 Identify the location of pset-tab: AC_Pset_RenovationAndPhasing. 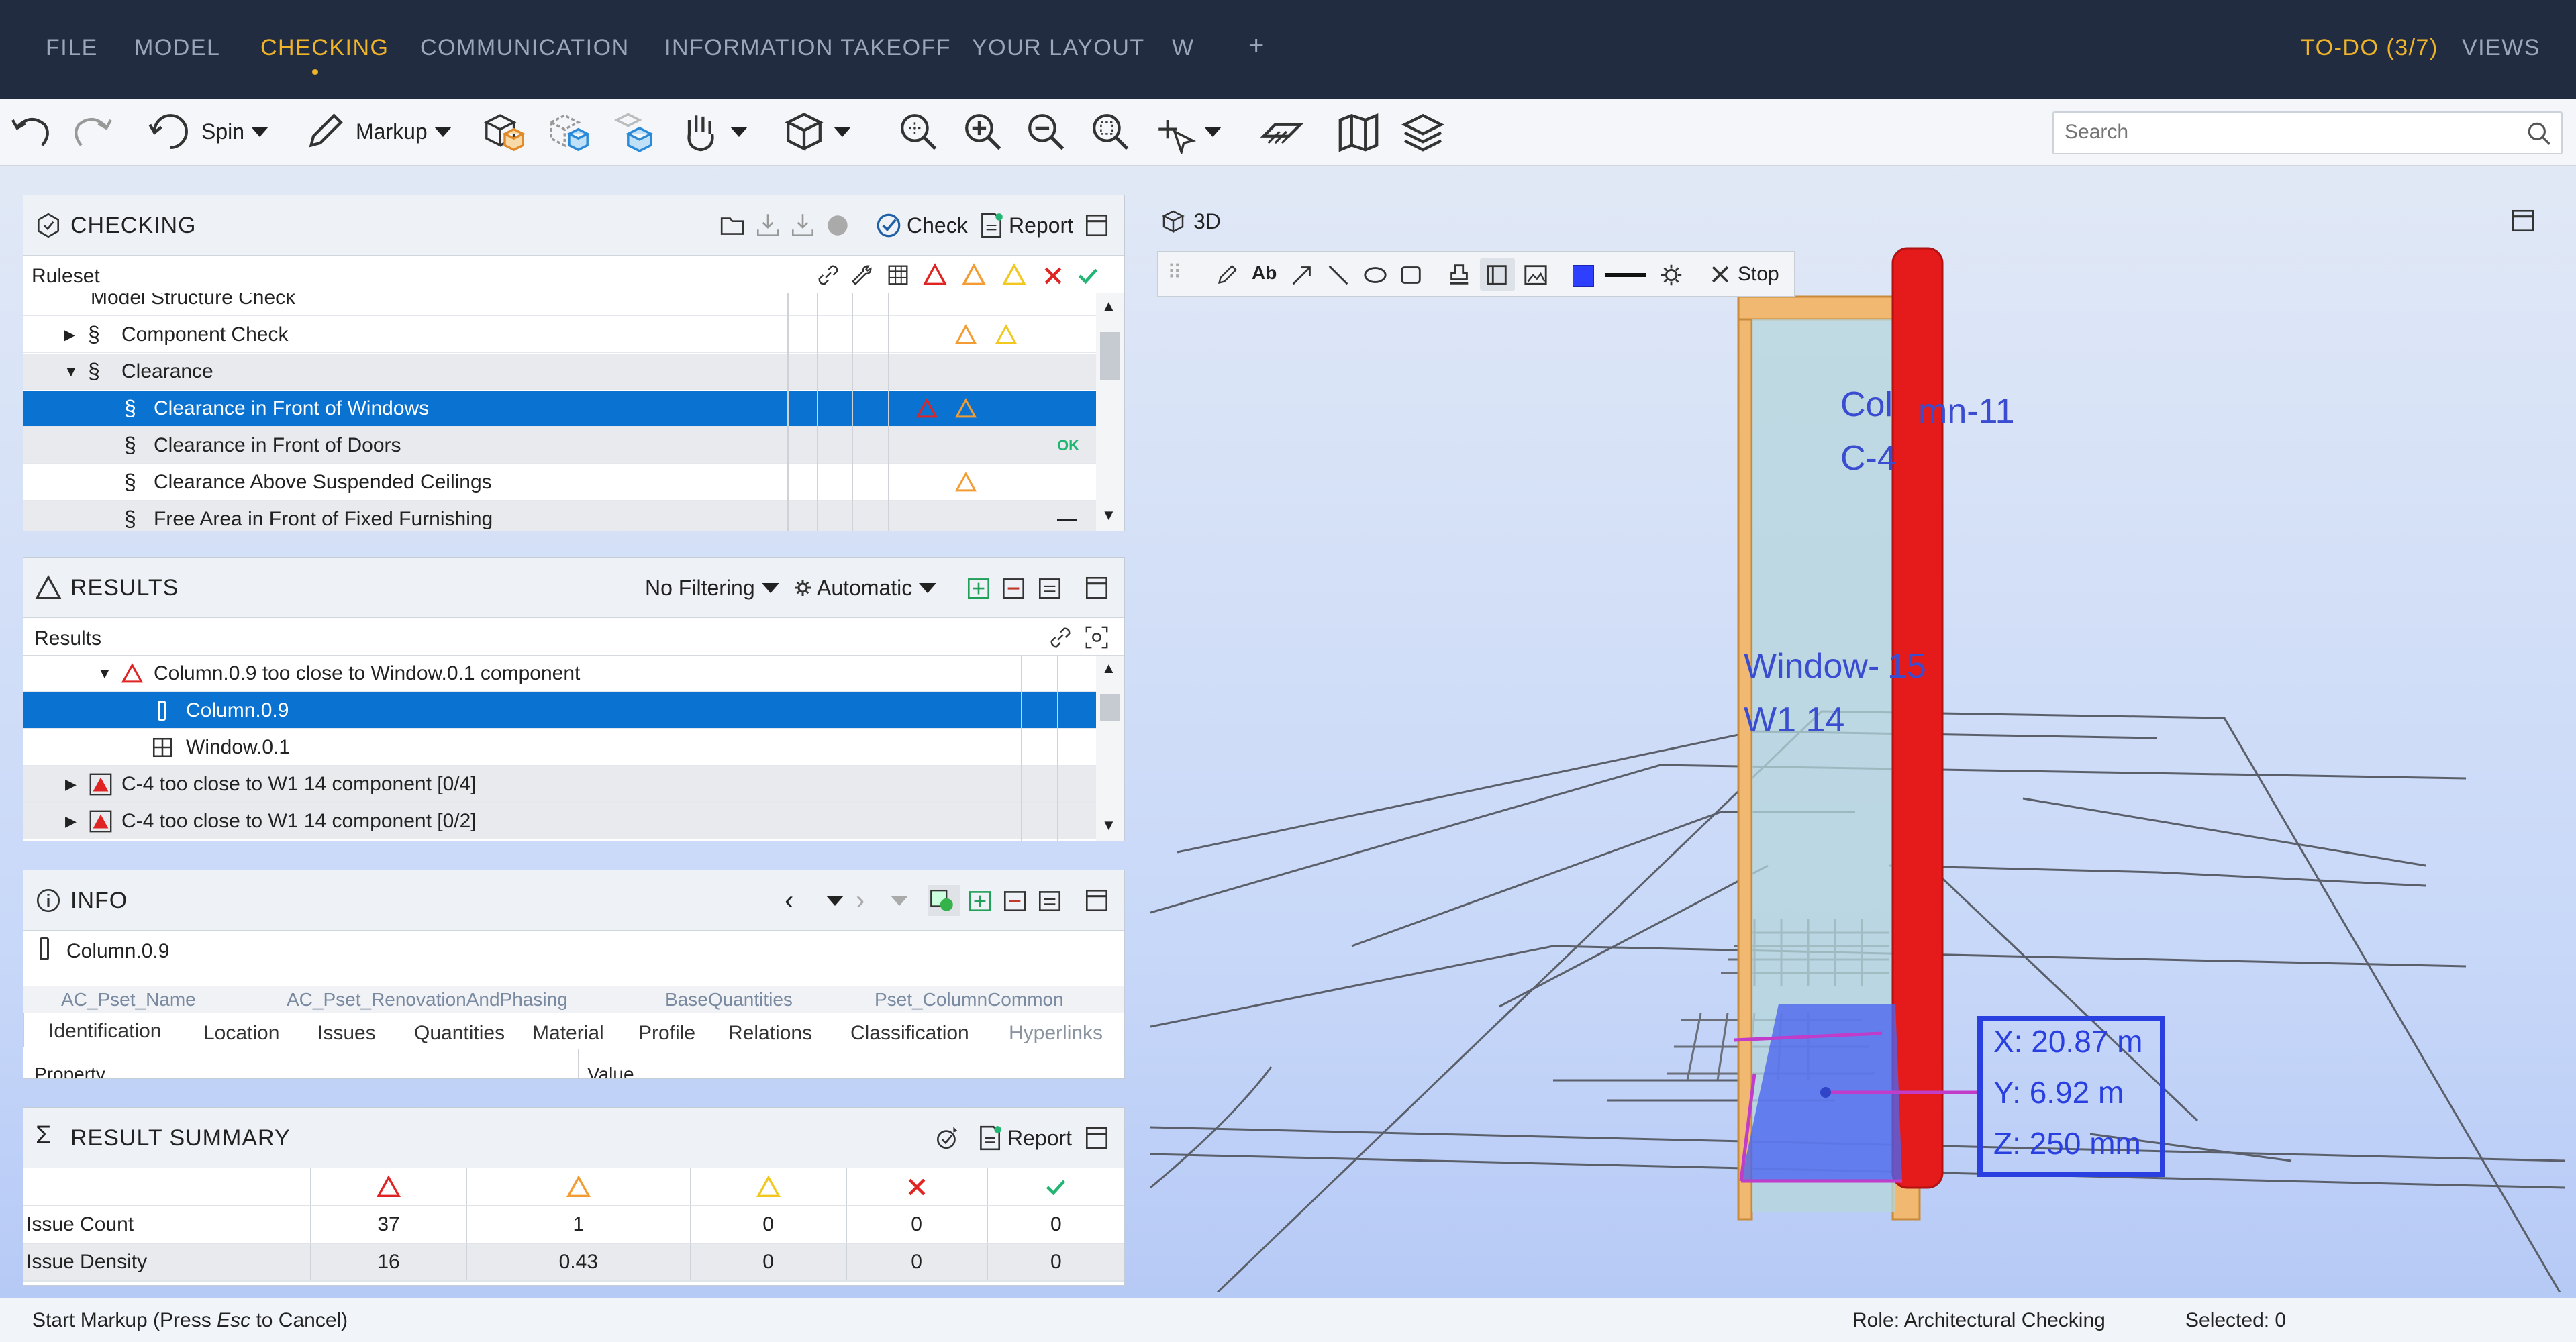
(427, 1000).